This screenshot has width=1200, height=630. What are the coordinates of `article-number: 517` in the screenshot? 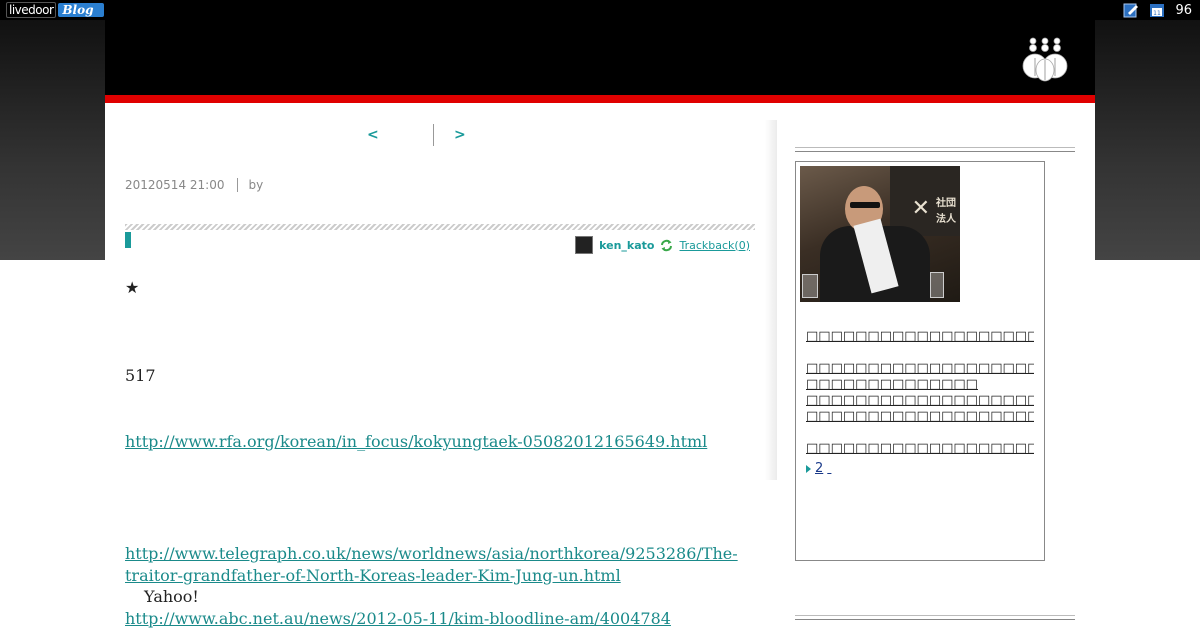 It's located at (140, 375).